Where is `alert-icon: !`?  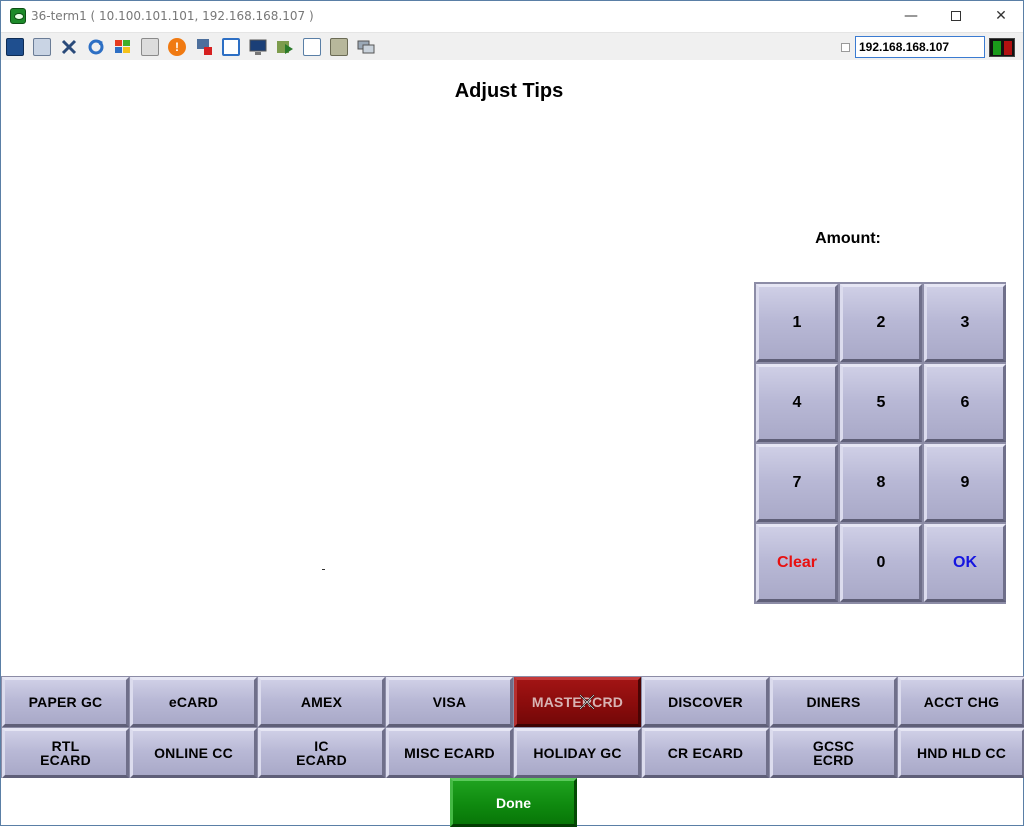 alert-icon: ! is located at coordinates (177, 47).